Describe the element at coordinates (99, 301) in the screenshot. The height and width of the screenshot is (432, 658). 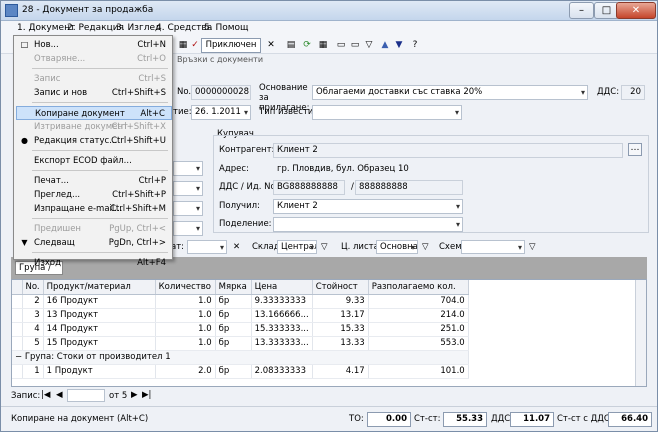
I see `cell-product: 16 Продукт` at that location.